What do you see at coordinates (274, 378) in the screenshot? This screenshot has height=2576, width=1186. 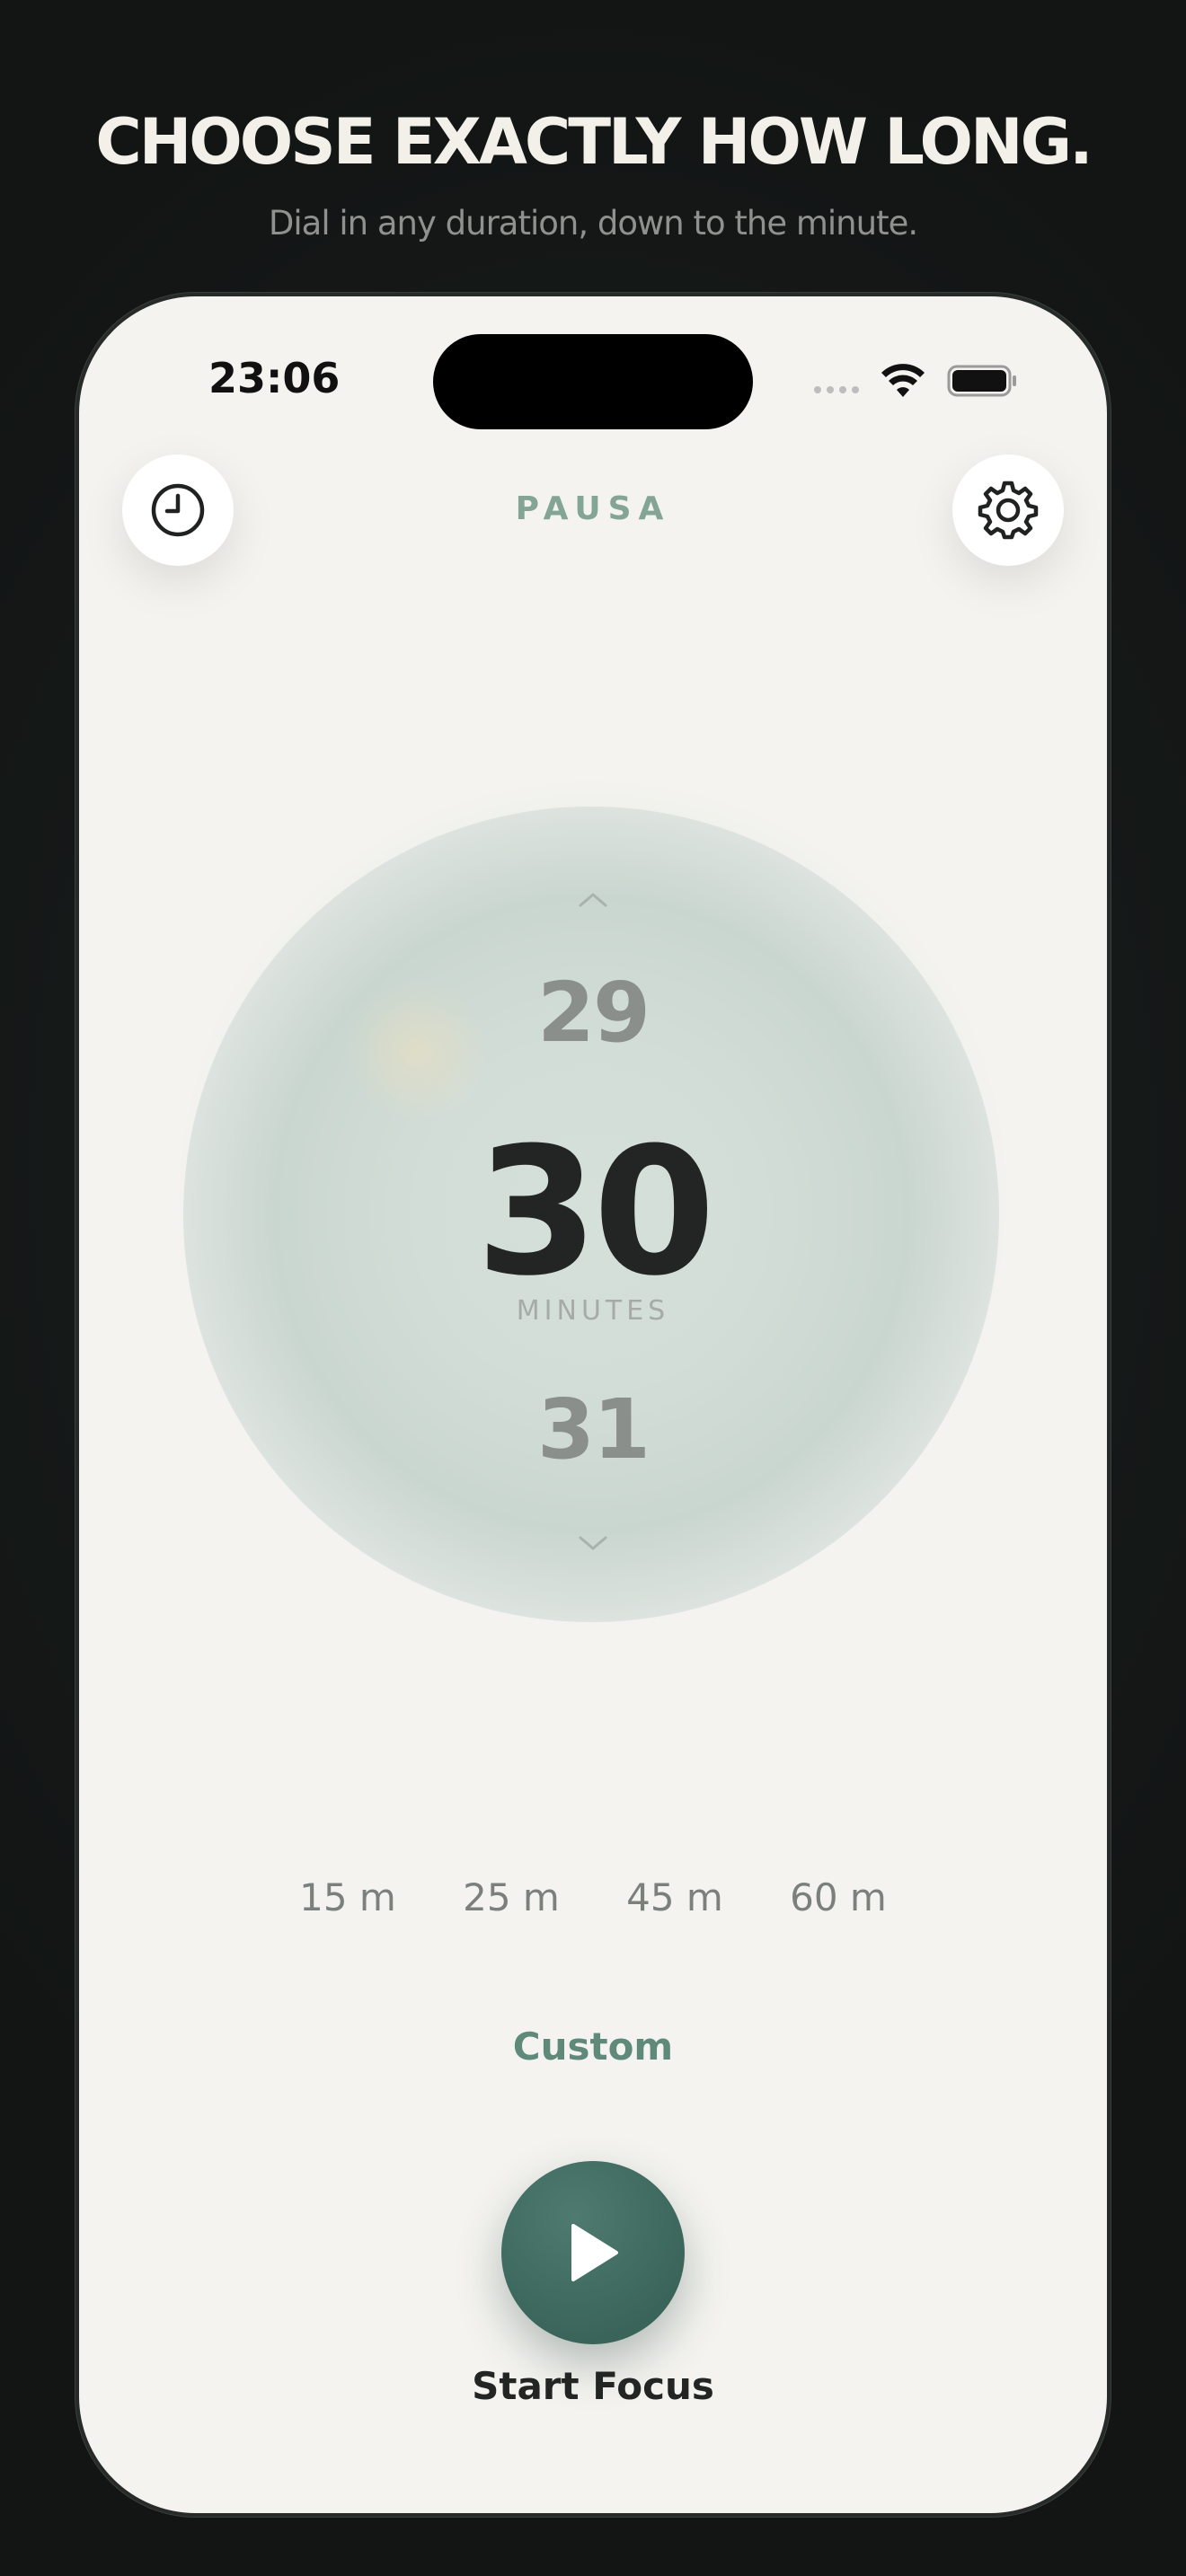 I see `status-time: 23:06` at bounding box center [274, 378].